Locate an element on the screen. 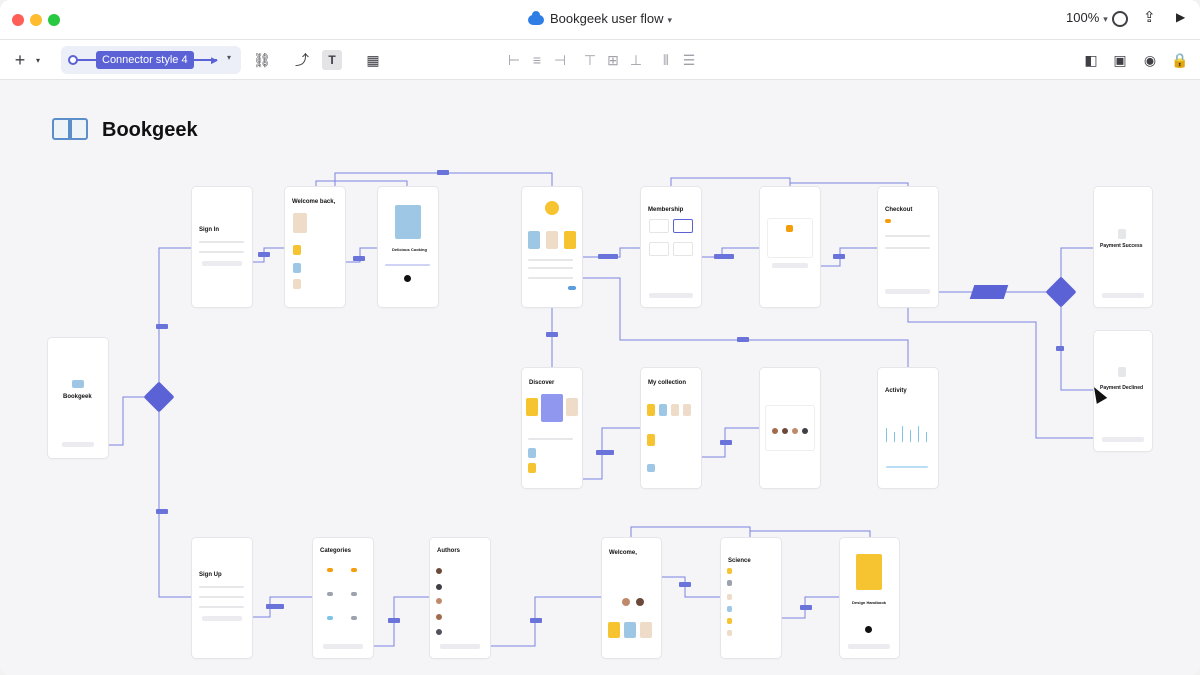  screen-player: Delicious Cooking is located at coordinates (408, 247).